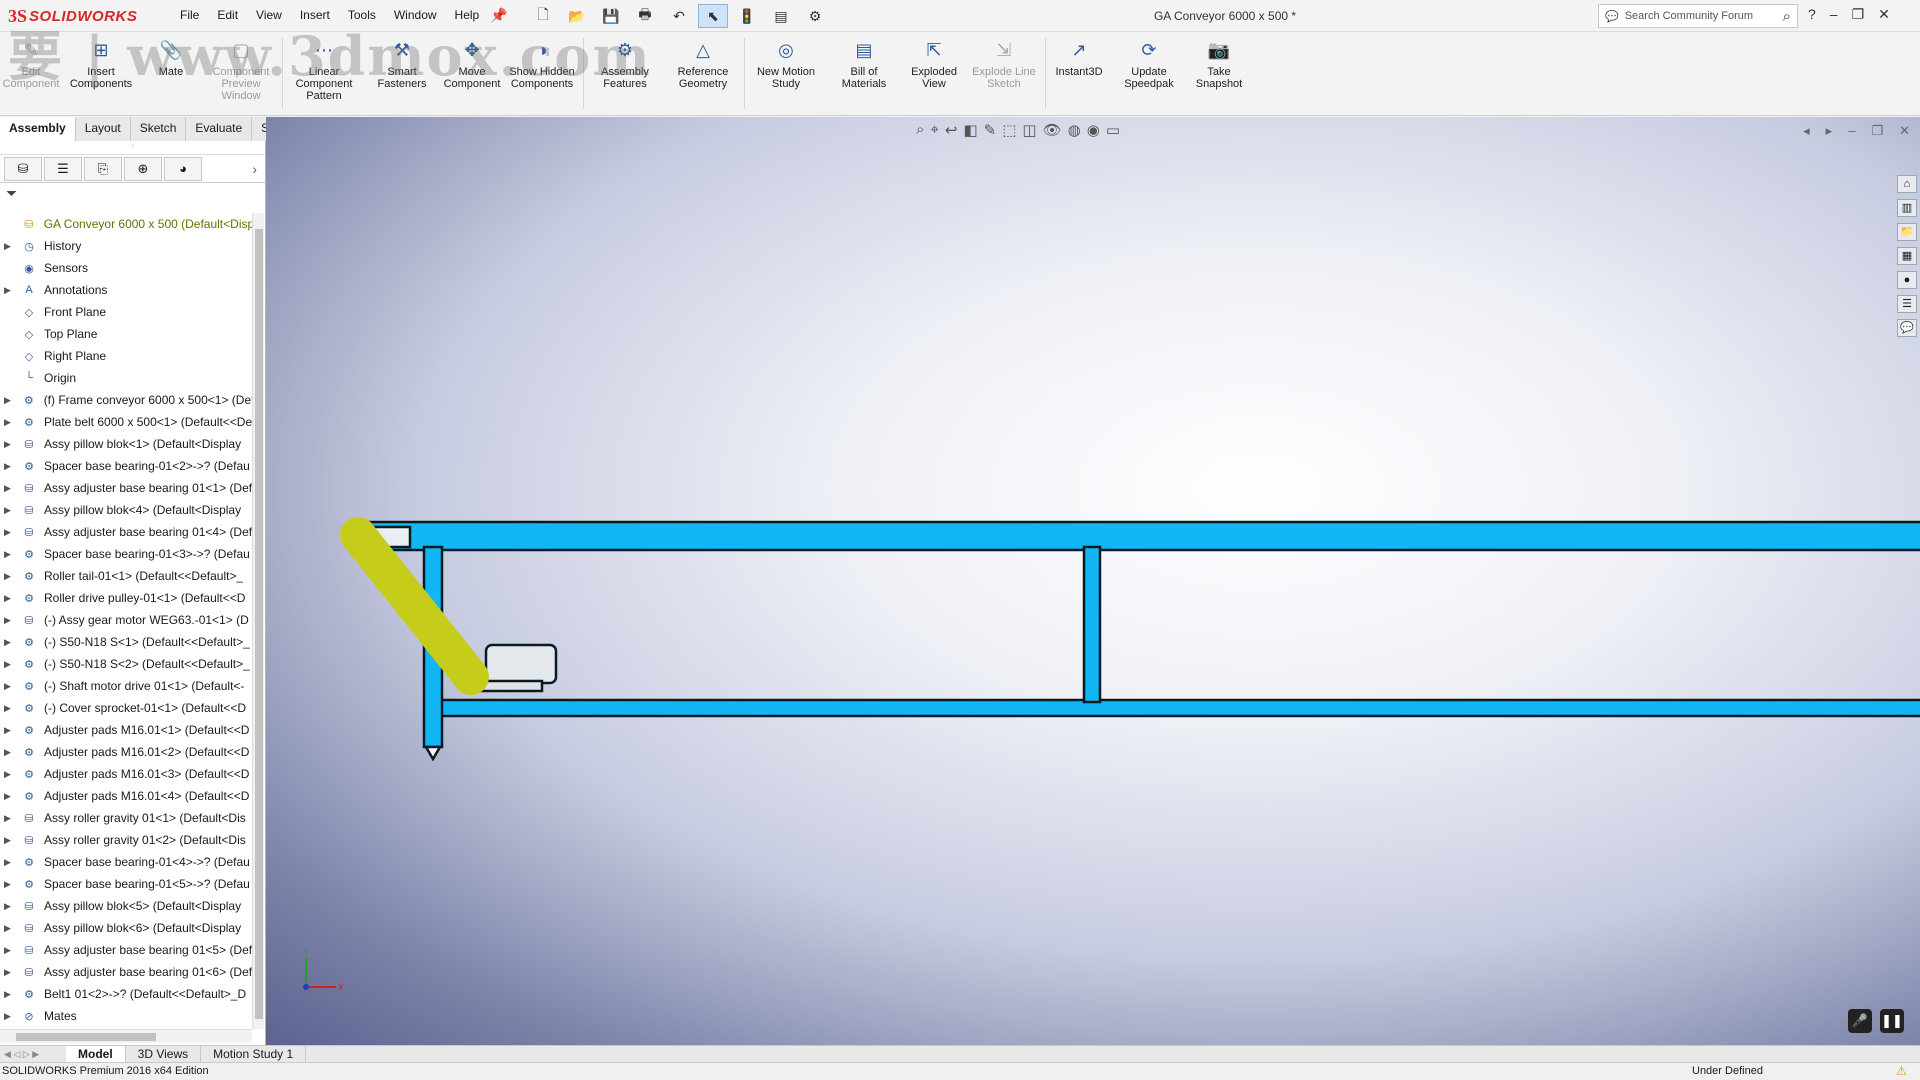 Image resolution: width=1920 pixels, height=1080 pixels. What do you see at coordinates (23, 168) in the screenshot?
I see `feature-manager-tab-icon: ⛁` at bounding box center [23, 168].